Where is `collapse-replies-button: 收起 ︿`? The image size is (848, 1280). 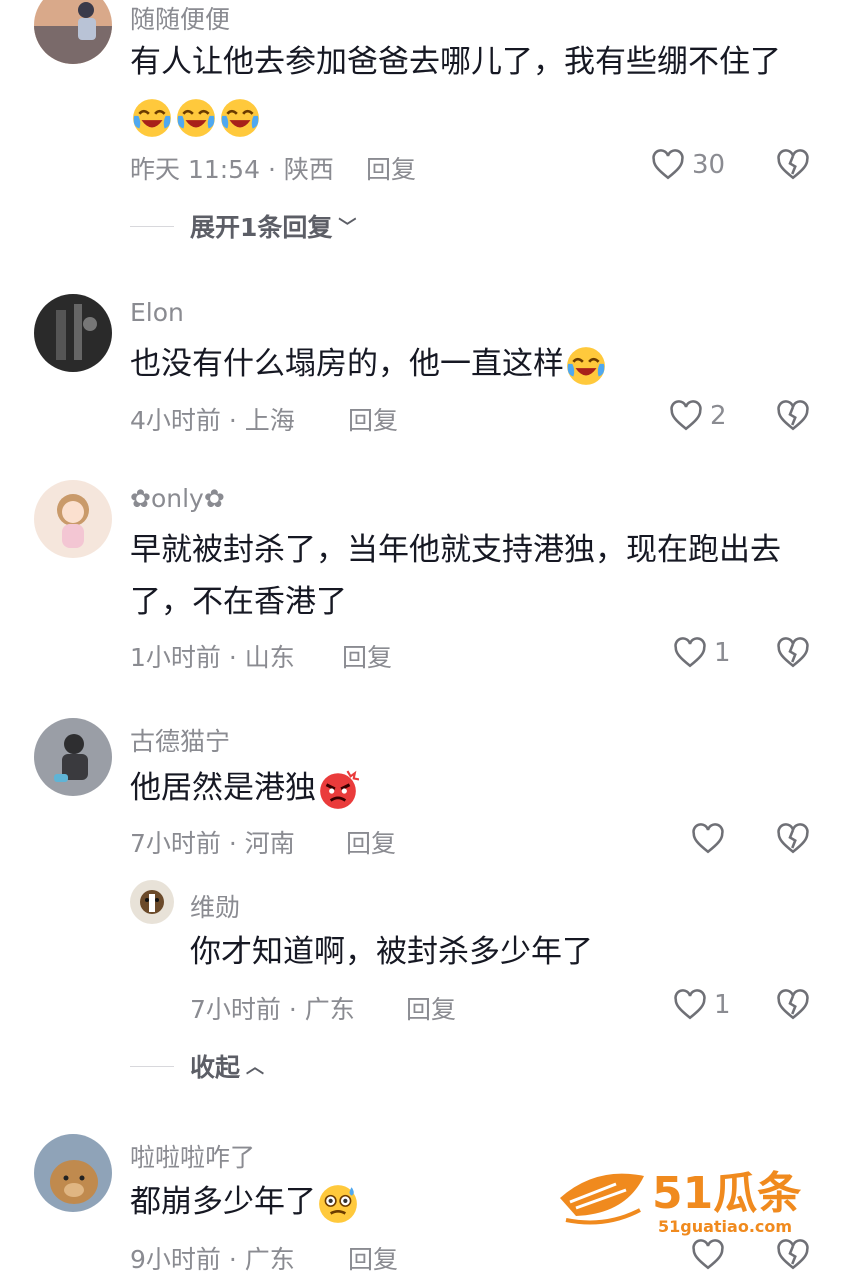
collapse-replies-button: 收起 ︿ is located at coordinates (197, 1066).